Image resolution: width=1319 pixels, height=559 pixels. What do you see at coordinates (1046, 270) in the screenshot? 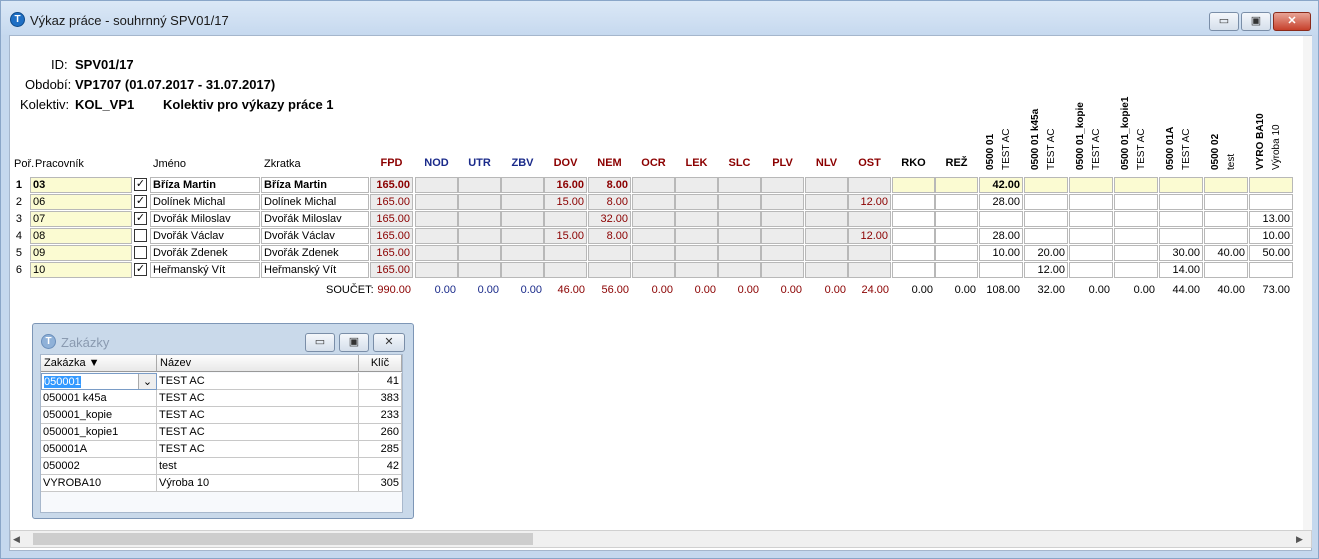
I see `order-cell: 12.00` at bounding box center [1046, 270].